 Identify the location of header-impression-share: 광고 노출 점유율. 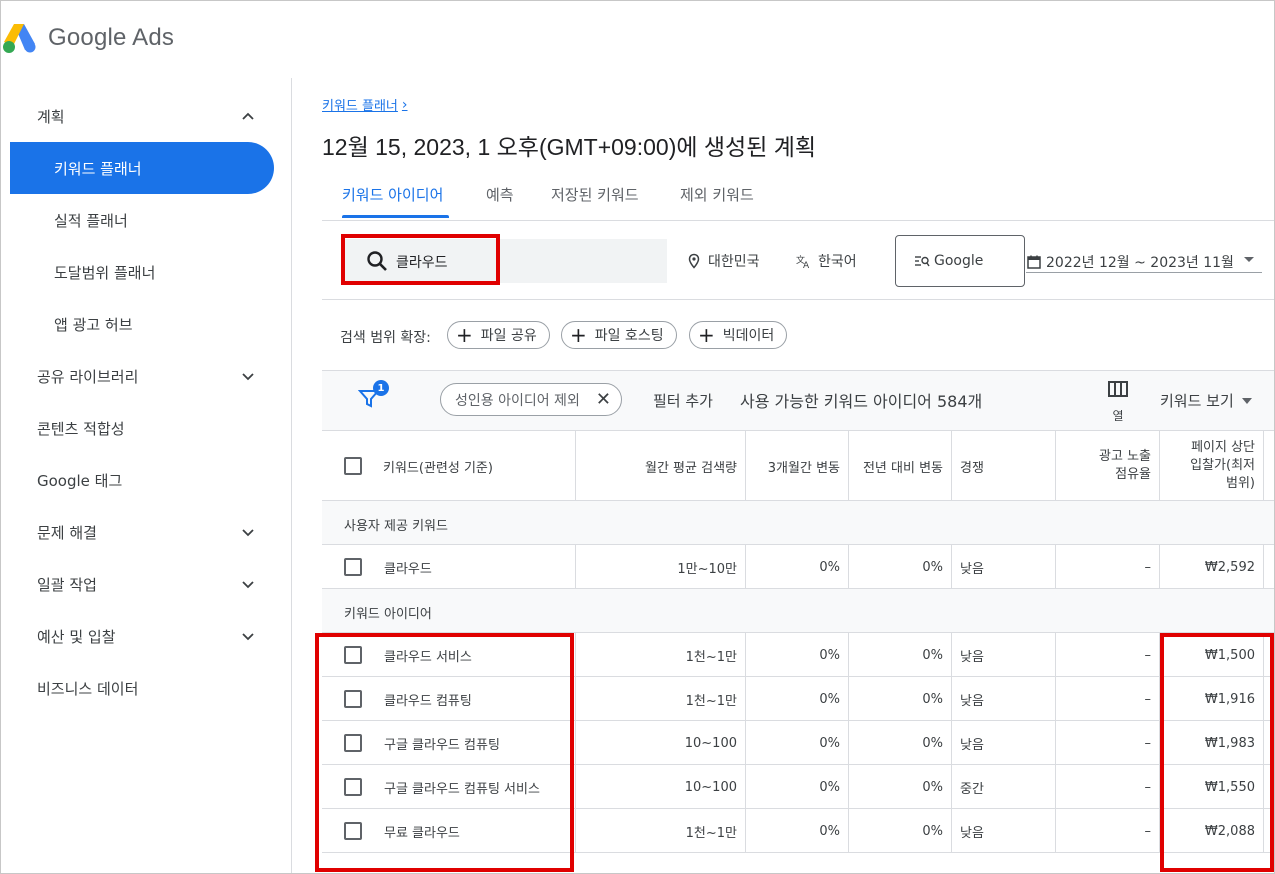
(1108, 466).